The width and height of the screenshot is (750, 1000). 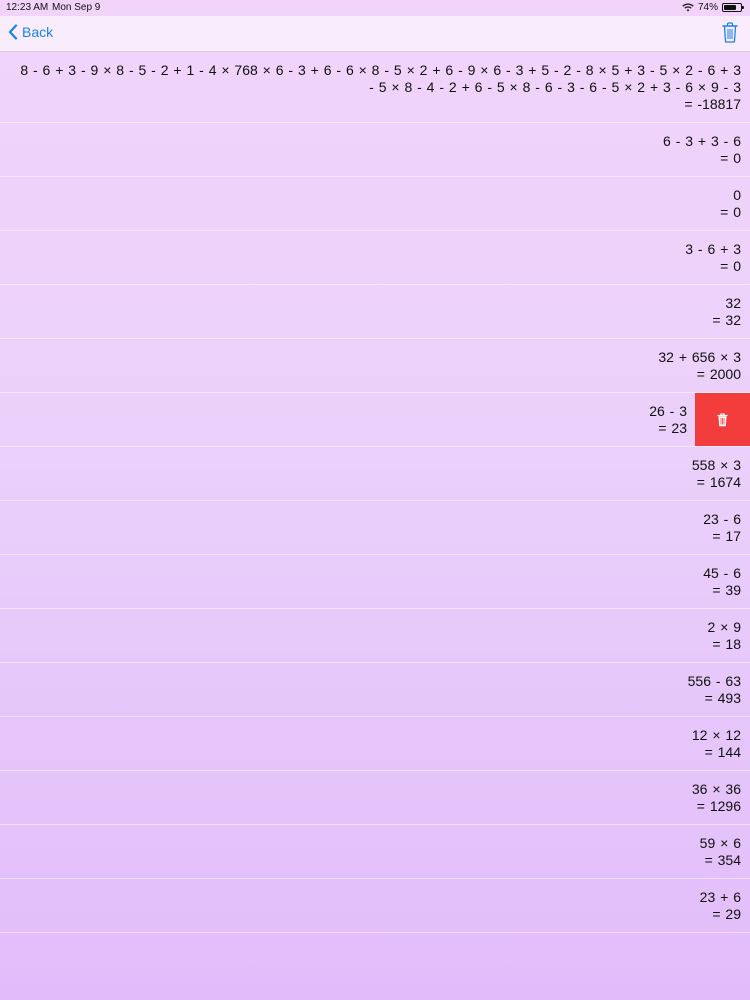 What do you see at coordinates (733, 303) in the screenshot?
I see `history-expression: 32` at bounding box center [733, 303].